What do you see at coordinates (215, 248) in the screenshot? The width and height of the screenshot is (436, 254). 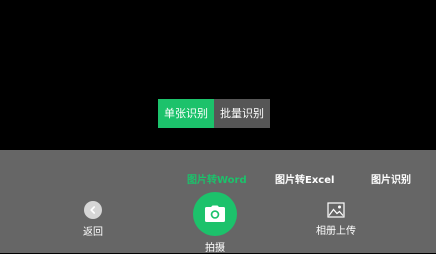 I see `capture-label: 拍摄` at bounding box center [215, 248].